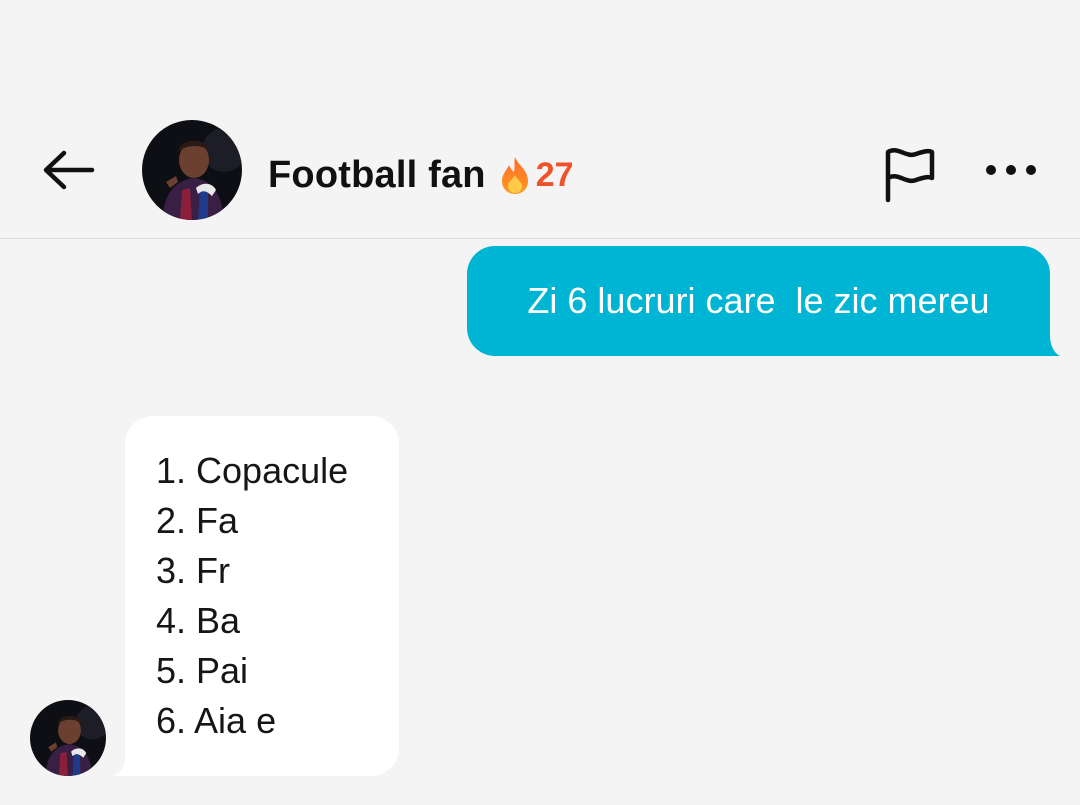 The image size is (1080, 805). What do you see at coordinates (202, 670) in the screenshot?
I see `message-line: 5. Pai` at bounding box center [202, 670].